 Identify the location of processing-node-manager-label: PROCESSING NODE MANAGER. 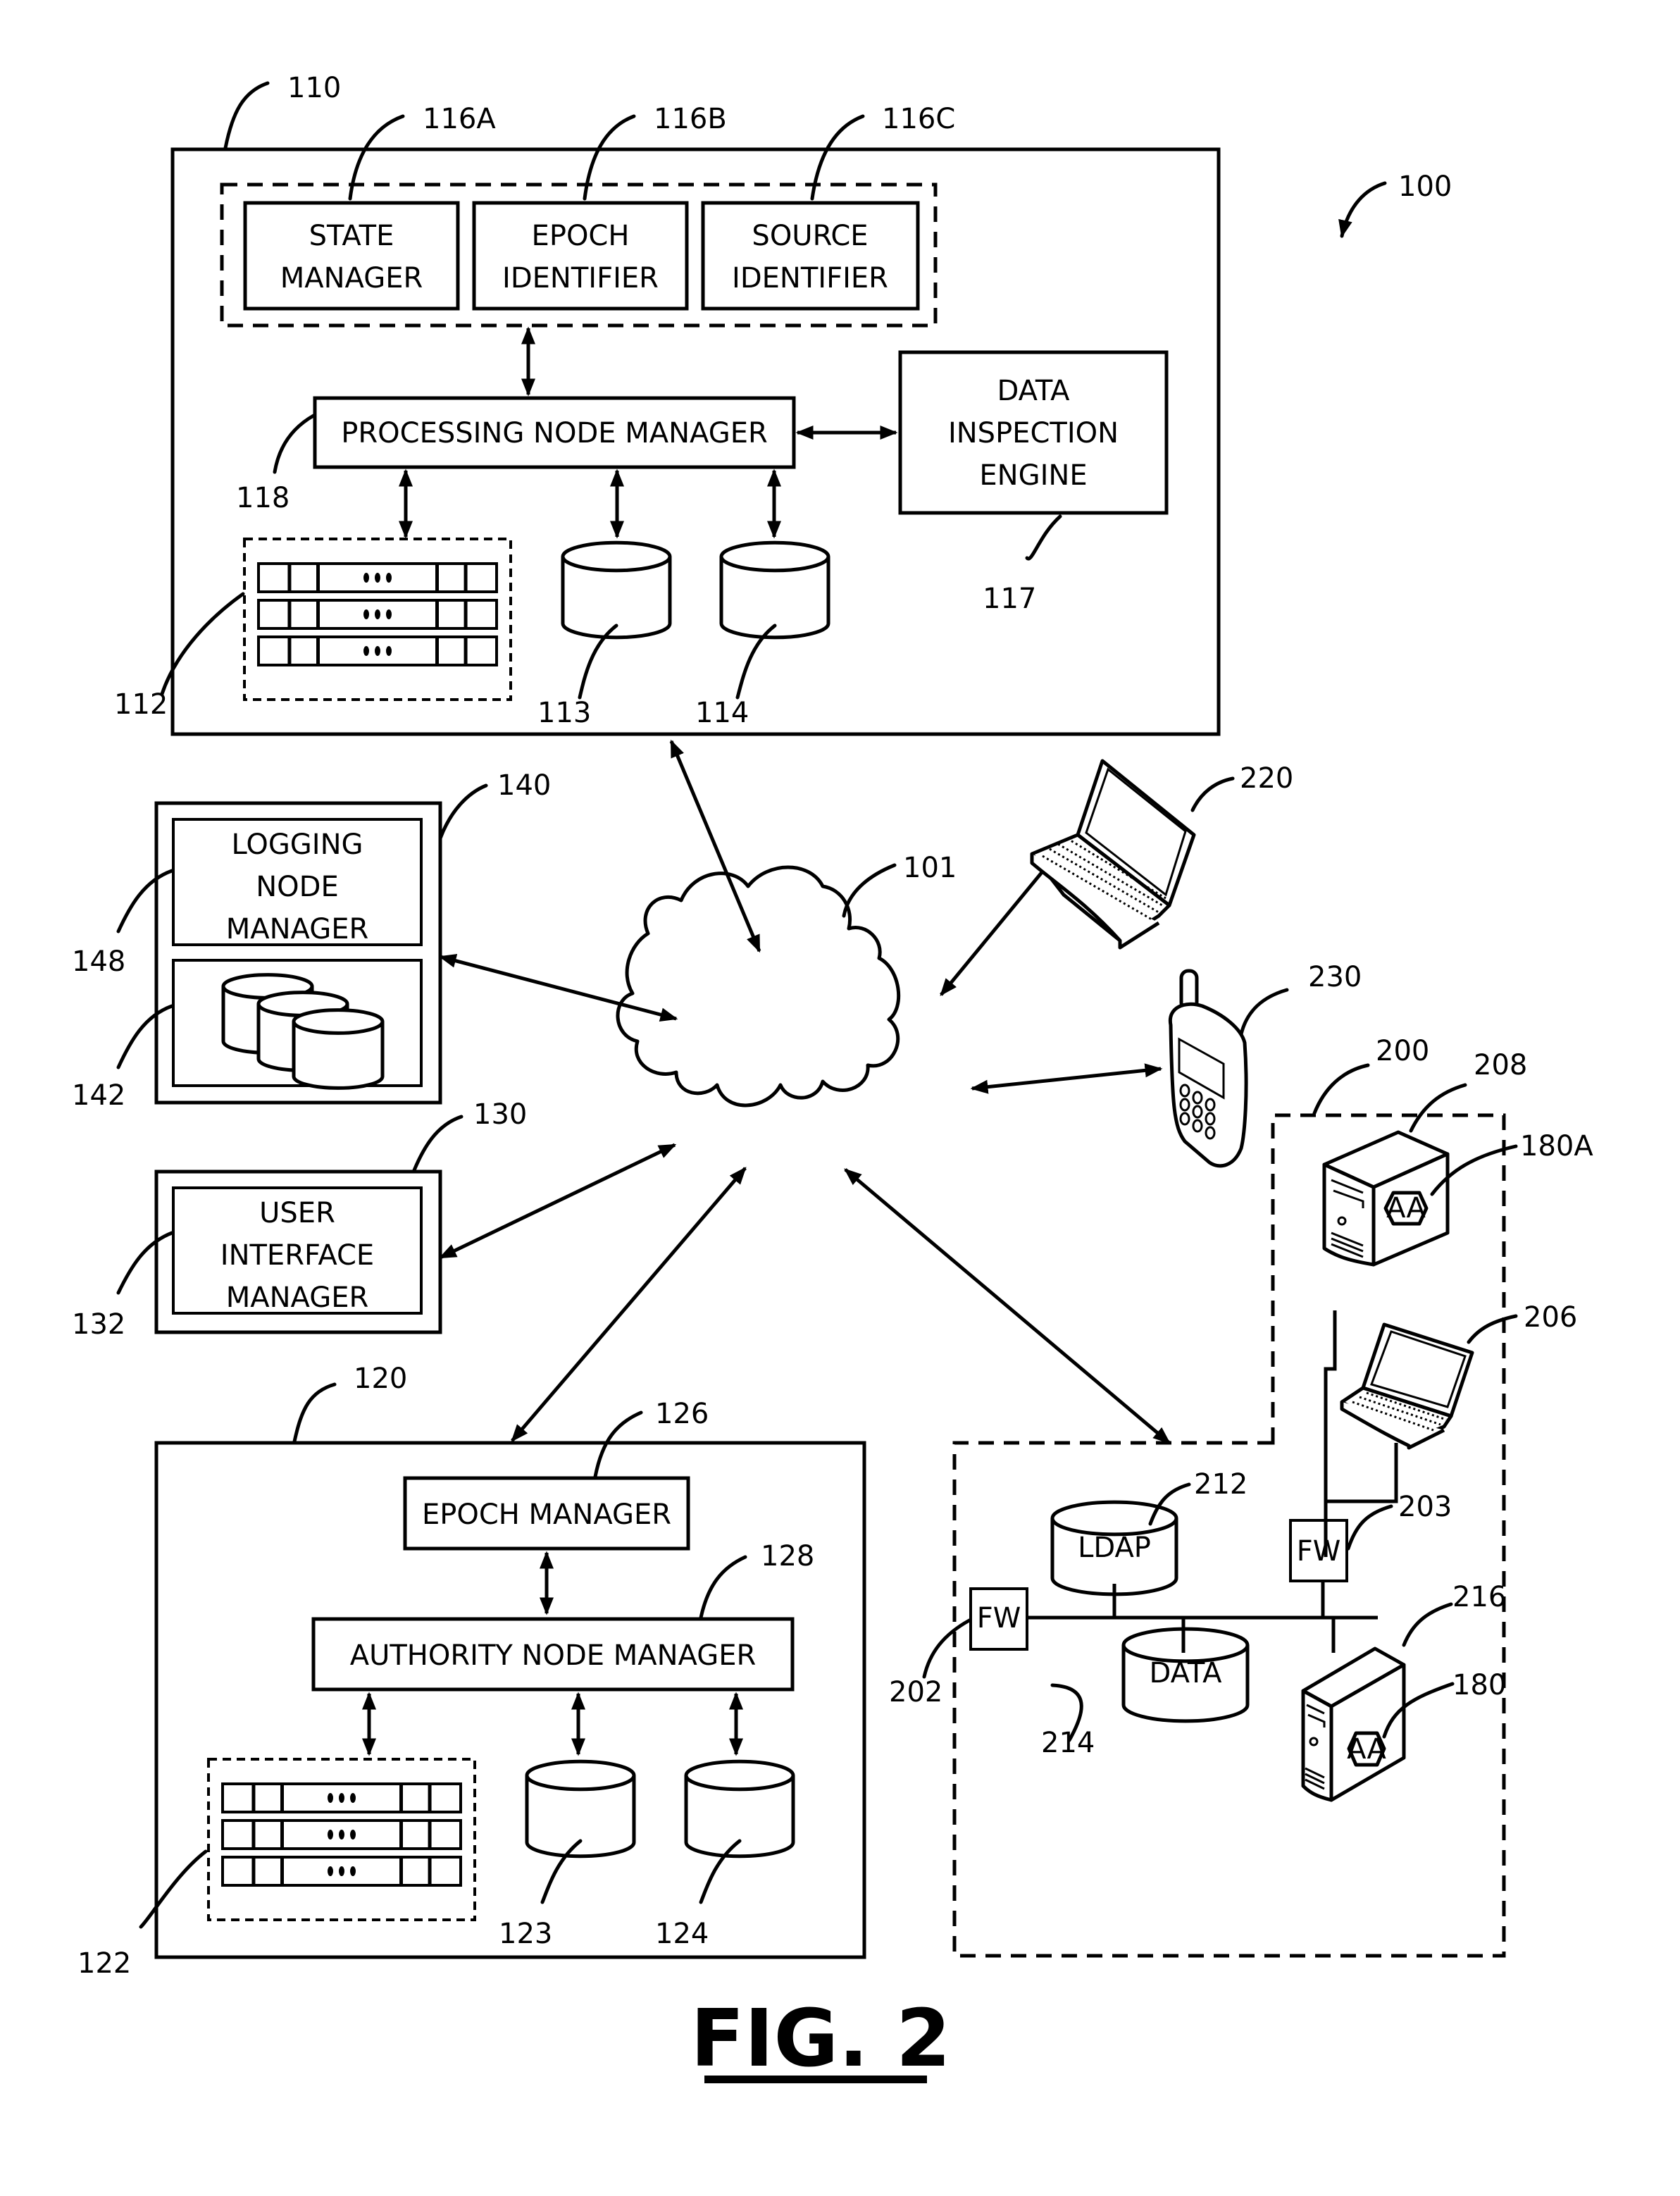
(554, 433).